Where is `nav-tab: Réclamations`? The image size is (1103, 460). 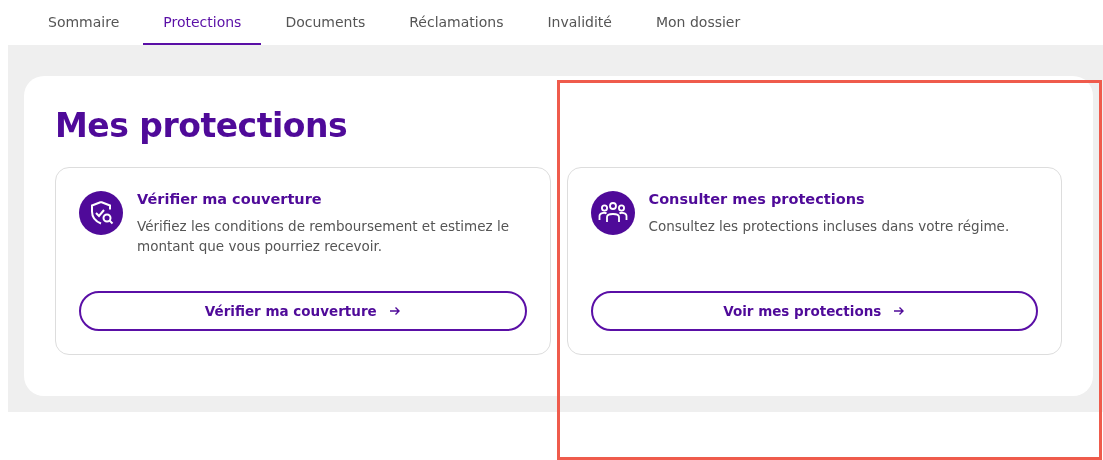 nav-tab: Réclamations is located at coordinates (456, 22).